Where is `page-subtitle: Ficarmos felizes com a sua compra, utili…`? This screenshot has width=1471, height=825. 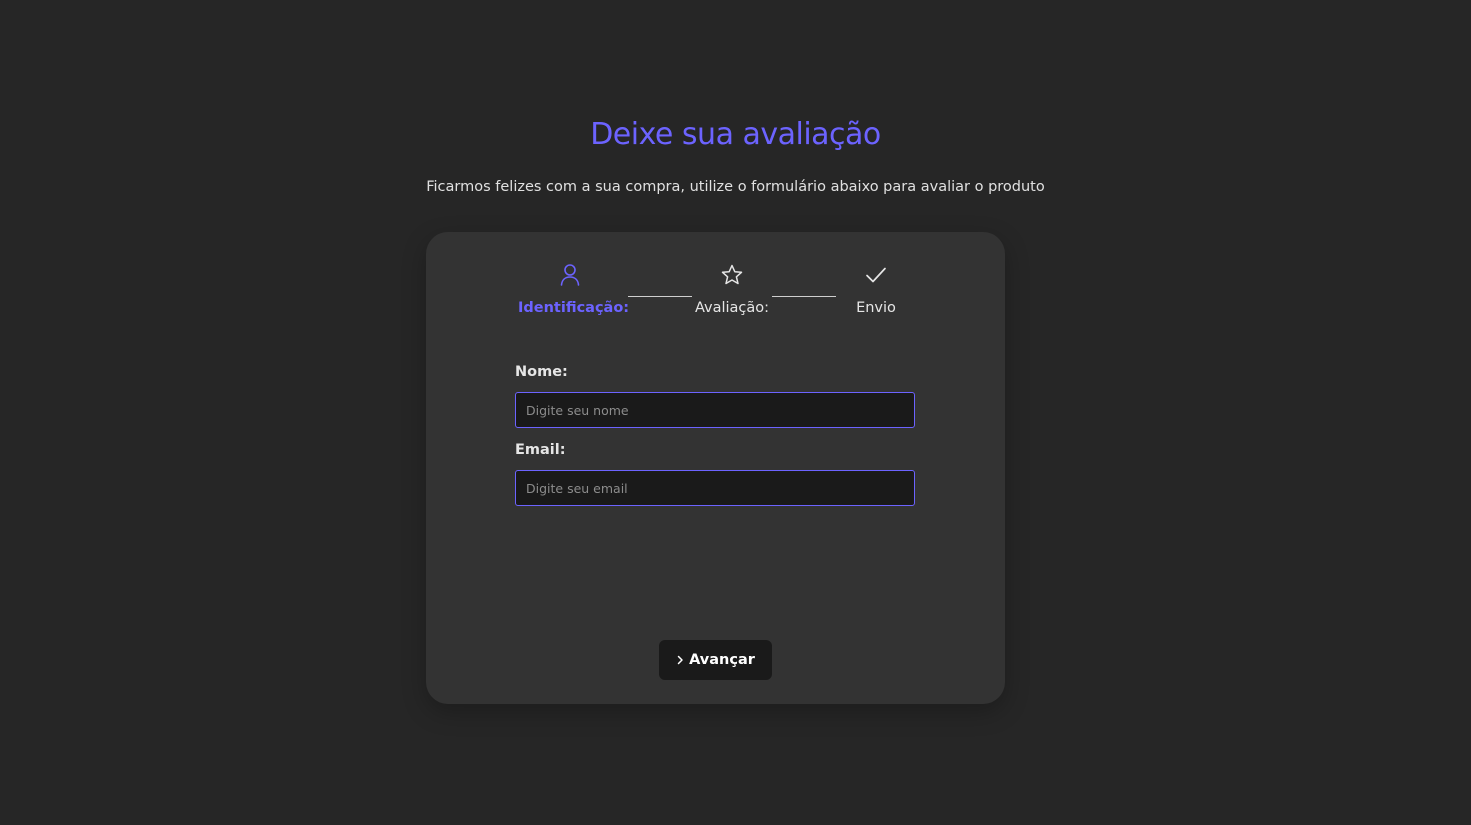
page-subtitle: Ficarmos felizes com a sua compra, utili… is located at coordinates (735, 187).